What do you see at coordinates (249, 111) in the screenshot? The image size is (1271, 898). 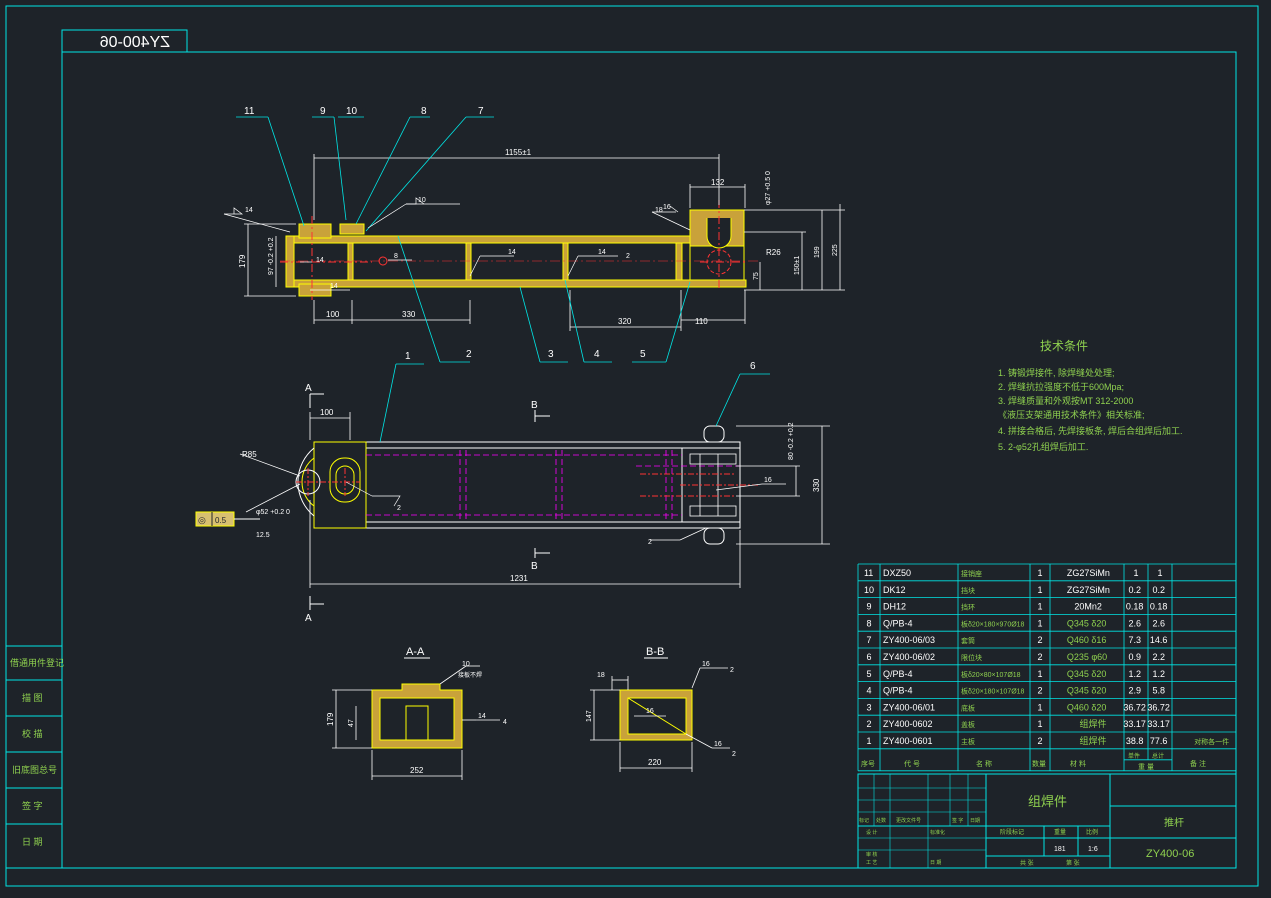 I see `balloon-11: 11` at bounding box center [249, 111].